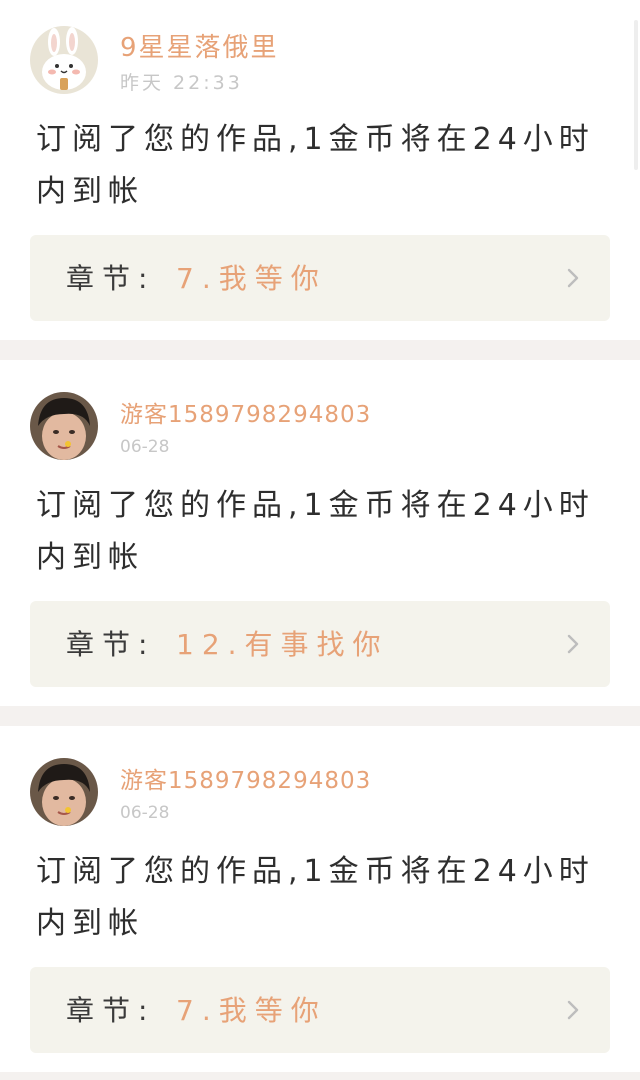 Image resolution: width=640 pixels, height=1080 pixels. Describe the element at coordinates (636, 95) in the screenshot. I see `scrollbar` at that location.